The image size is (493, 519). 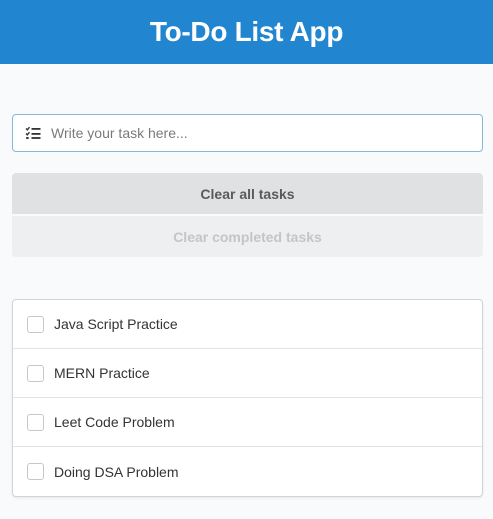 What do you see at coordinates (33, 133) in the screenshot?
I see `tasks-list-icon` at bounding box center [33, 133].